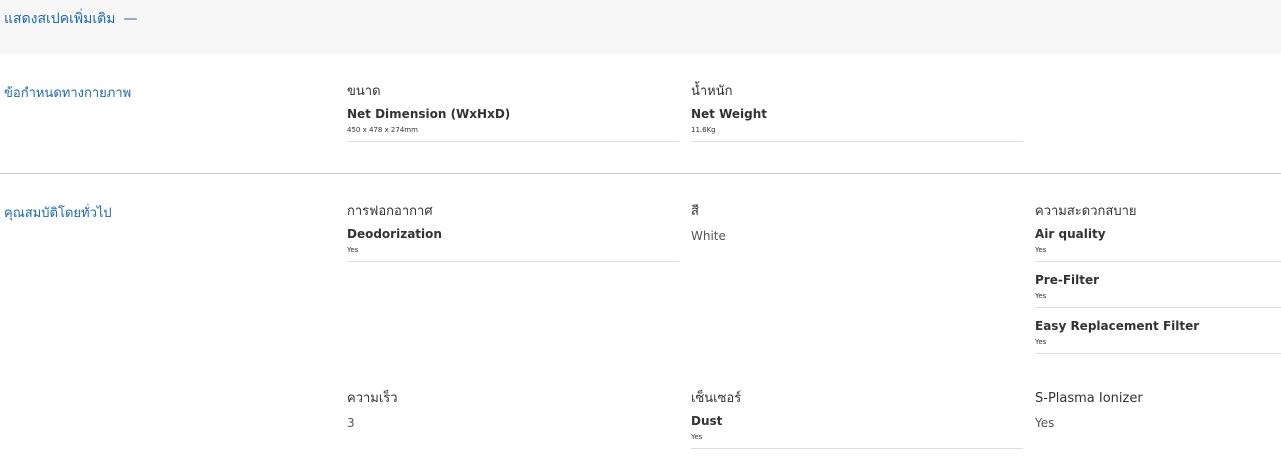 The width and height of the screenshot is (1281, 468). What do you see at coordinates (1067, 280) in the screenshot?
I see `spec-item-label: Pre-Filter` at bounding box center [1067, 280].